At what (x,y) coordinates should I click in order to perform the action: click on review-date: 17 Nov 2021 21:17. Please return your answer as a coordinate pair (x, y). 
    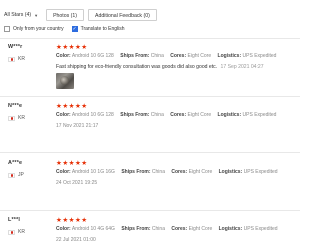
    Looking at the image, I should click on (77, 126).